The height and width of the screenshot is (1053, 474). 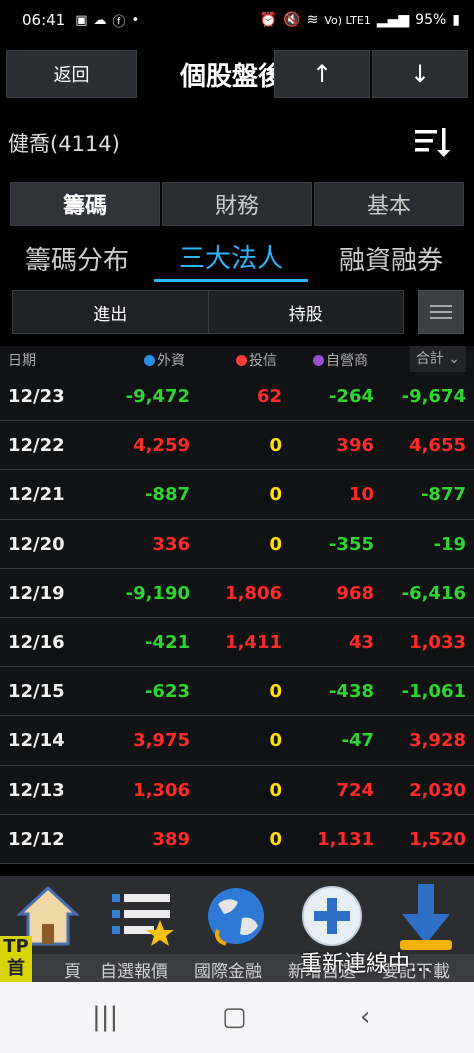 I want to click on view-toggle-group: 進出 持股, so click(x=208, y=312).